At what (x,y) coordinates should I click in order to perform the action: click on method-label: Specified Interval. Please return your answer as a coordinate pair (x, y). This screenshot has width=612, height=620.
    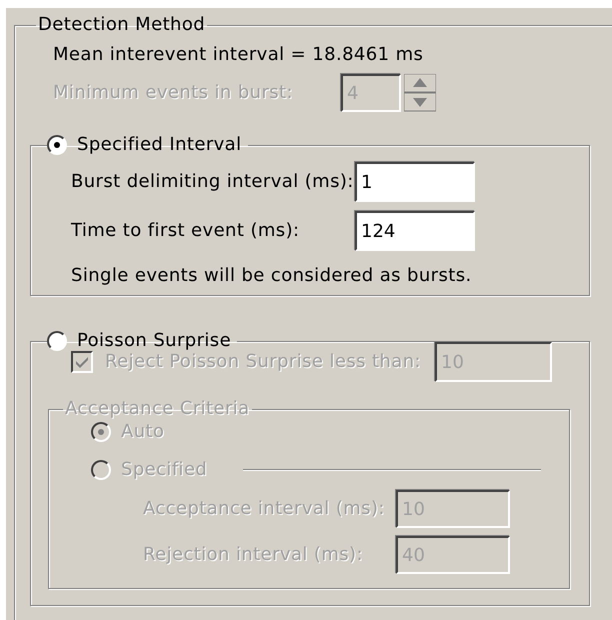
    Looking at the image, I should click on (159, 145).